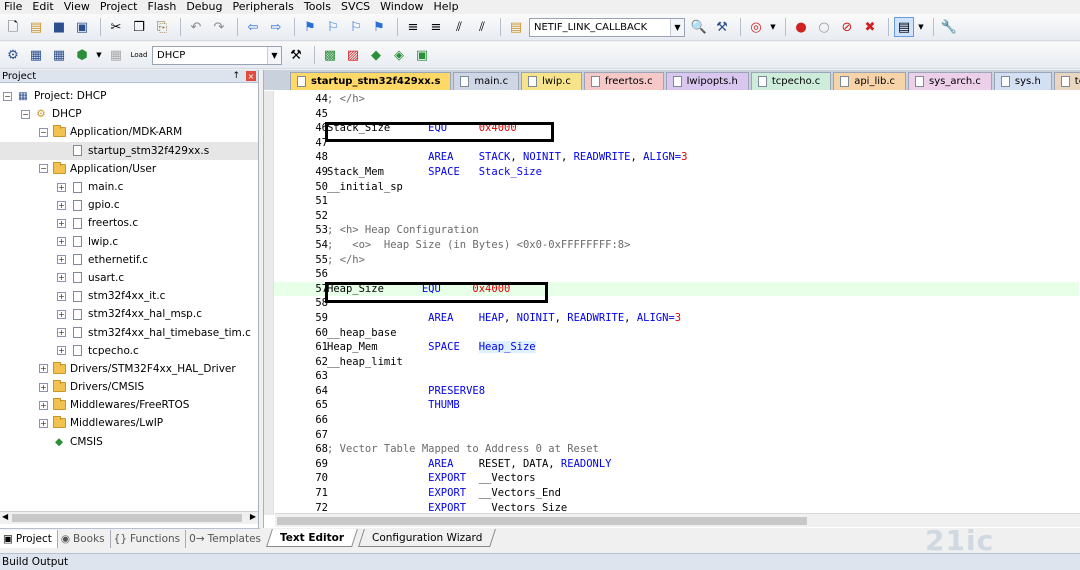 The height and width of the screenshot is (570, 1080). I want to click on file-tab: freertos.c, so click(623, 81).